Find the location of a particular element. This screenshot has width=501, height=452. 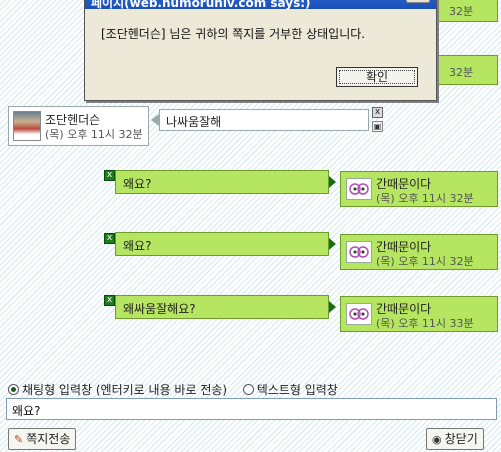

clipped-sent-card-2: 32분 is located at coordinates (464, 70).